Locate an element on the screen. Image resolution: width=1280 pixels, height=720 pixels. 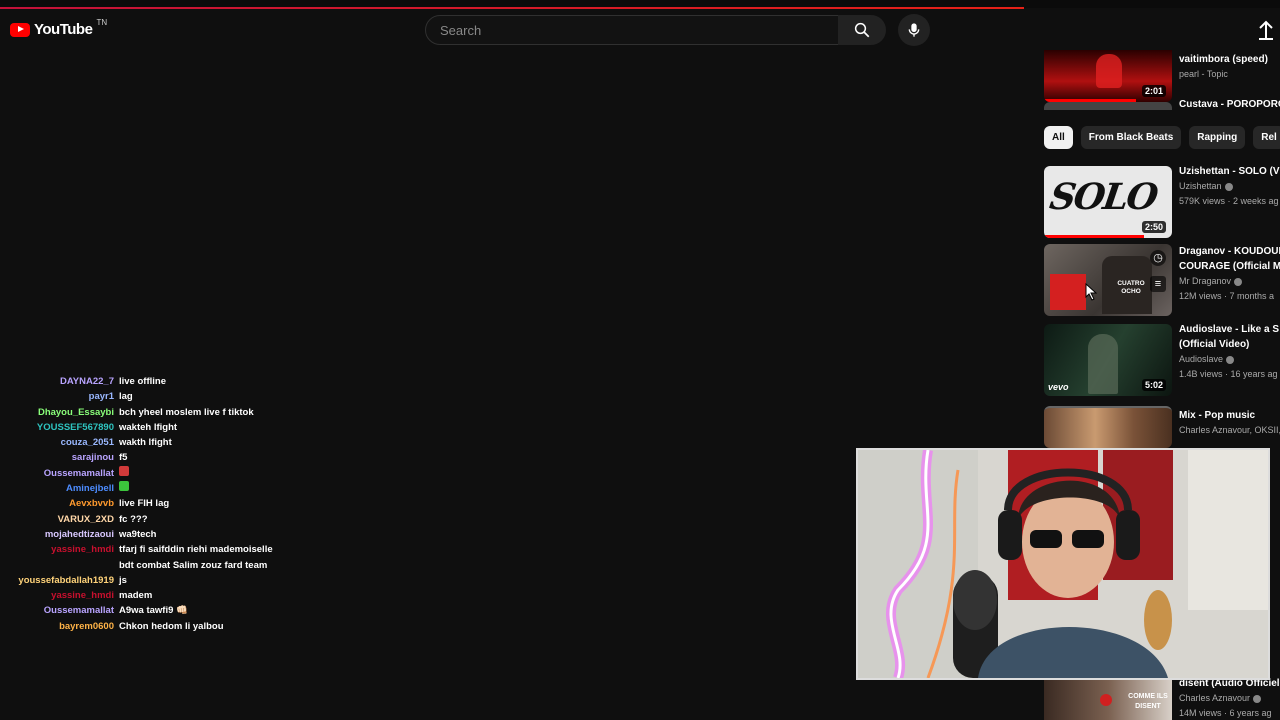
voice-search-button is located at coordinates (914, 30).